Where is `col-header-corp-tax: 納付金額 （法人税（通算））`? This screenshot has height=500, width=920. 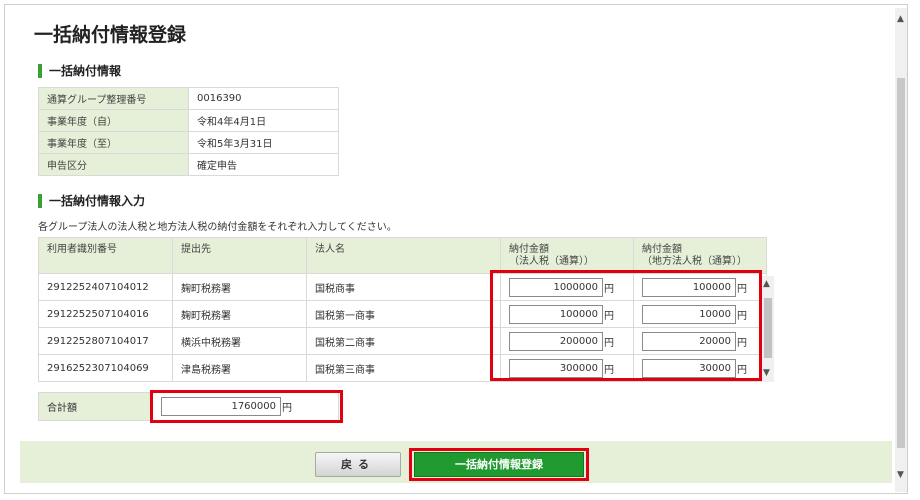
col-header-corp-tax: 納付金額 （法人税（通算）） is located at coordinates (567, 255).